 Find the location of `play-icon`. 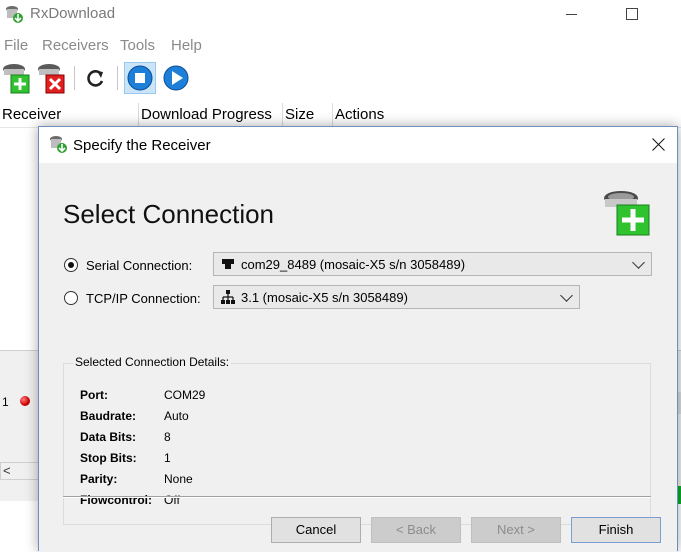

play-icon is located at coordinates (176, 78).